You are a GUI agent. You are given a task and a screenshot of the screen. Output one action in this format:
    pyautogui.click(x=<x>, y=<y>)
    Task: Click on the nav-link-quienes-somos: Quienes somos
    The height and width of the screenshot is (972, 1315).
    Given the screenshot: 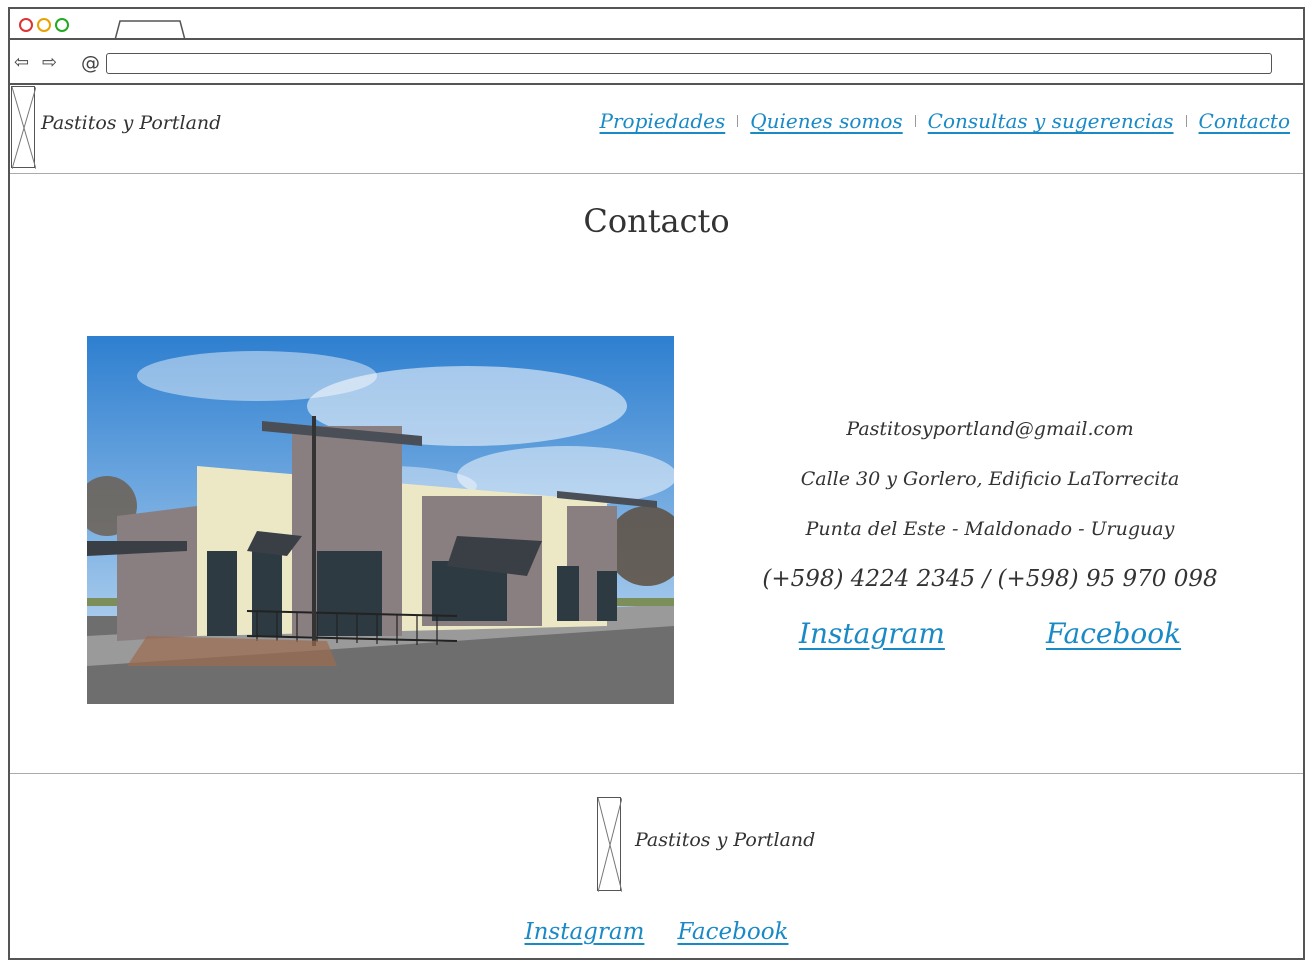 What is the action you would take?
    pyautogui.click(x=826, y=121)
    